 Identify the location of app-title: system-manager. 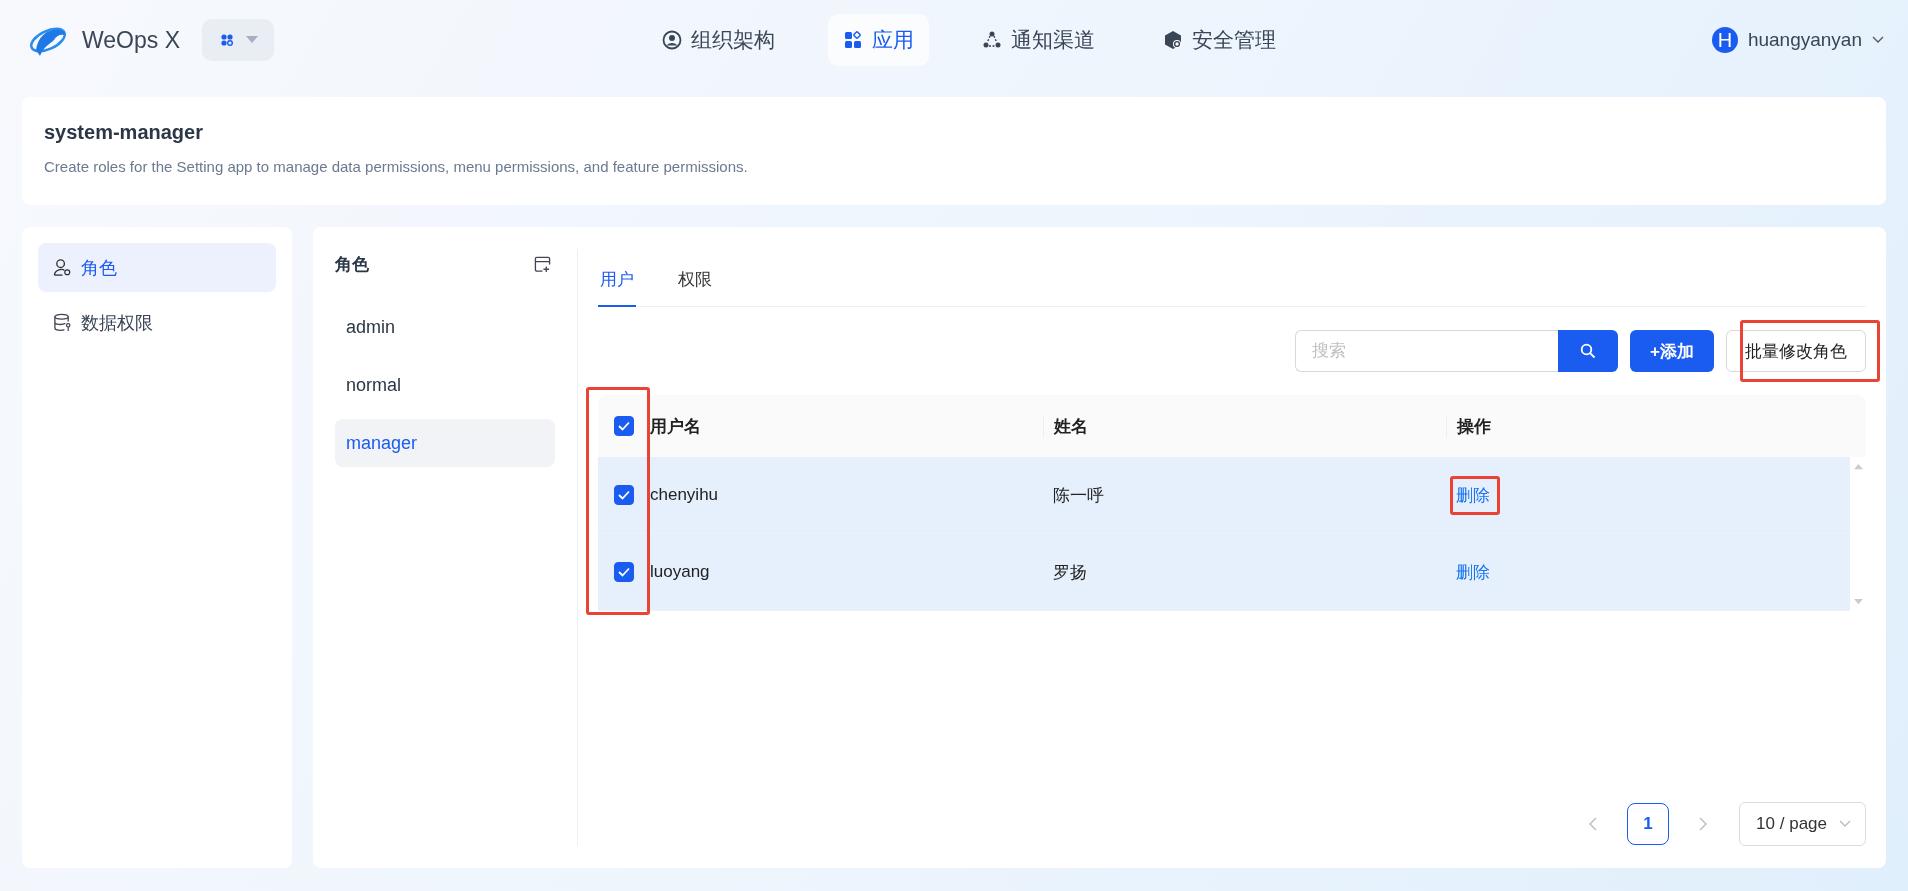
(124, 132).